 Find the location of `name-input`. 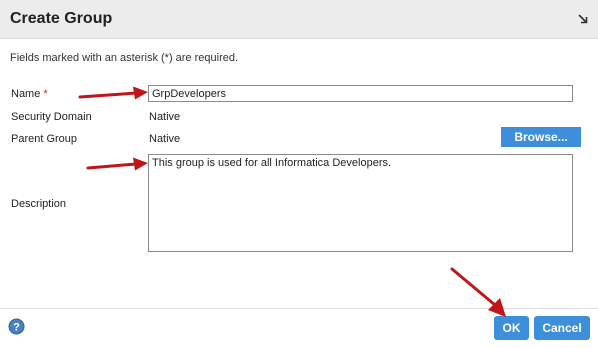

name-input is located at coordinates (360, 93).